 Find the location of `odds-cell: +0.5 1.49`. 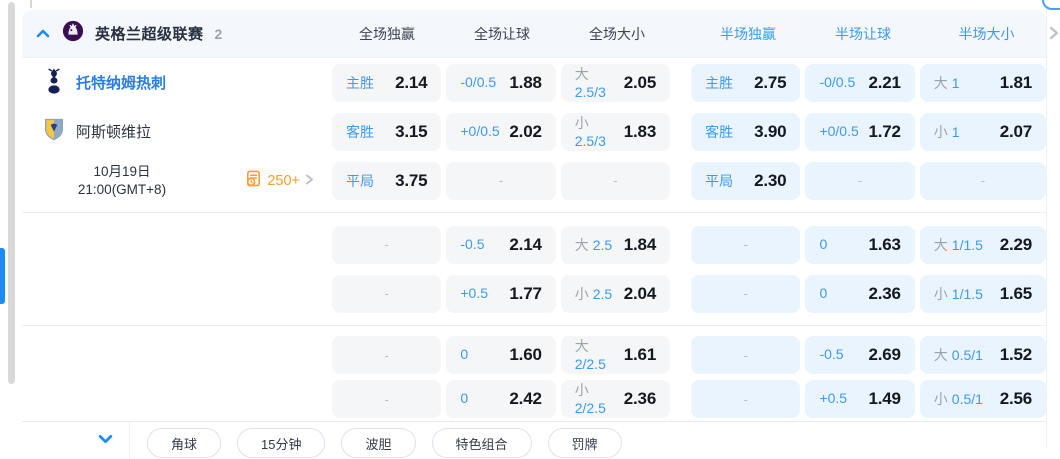

odds-cell: +0.5 1.49 is located at coordinates (860, 399).